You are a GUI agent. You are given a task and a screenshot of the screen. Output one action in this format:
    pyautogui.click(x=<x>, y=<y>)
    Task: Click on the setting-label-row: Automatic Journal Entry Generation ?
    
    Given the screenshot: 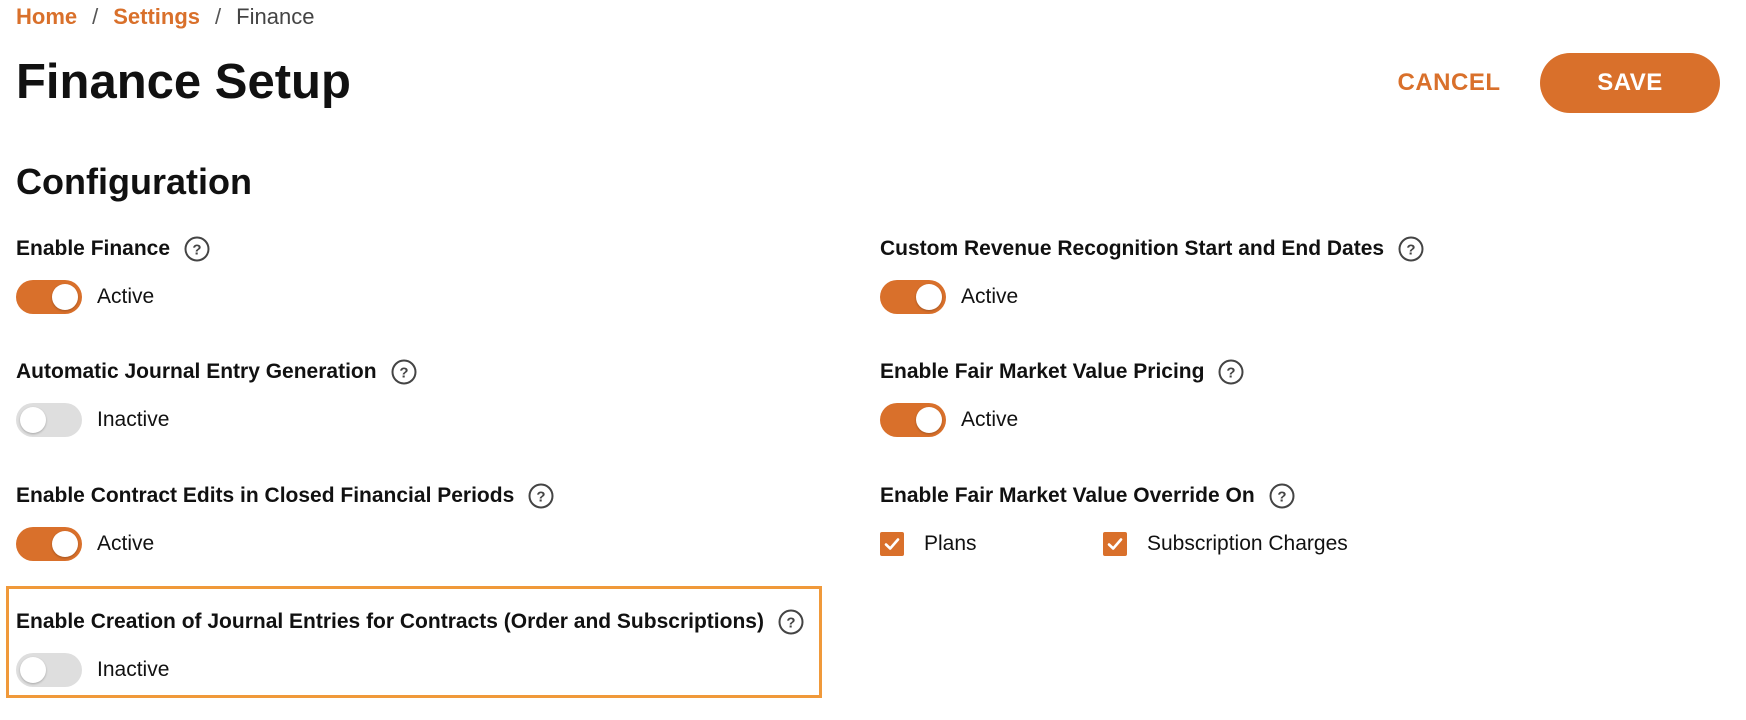 What is the action you would take?
    pyautogui.click(x=216, y=372)
    